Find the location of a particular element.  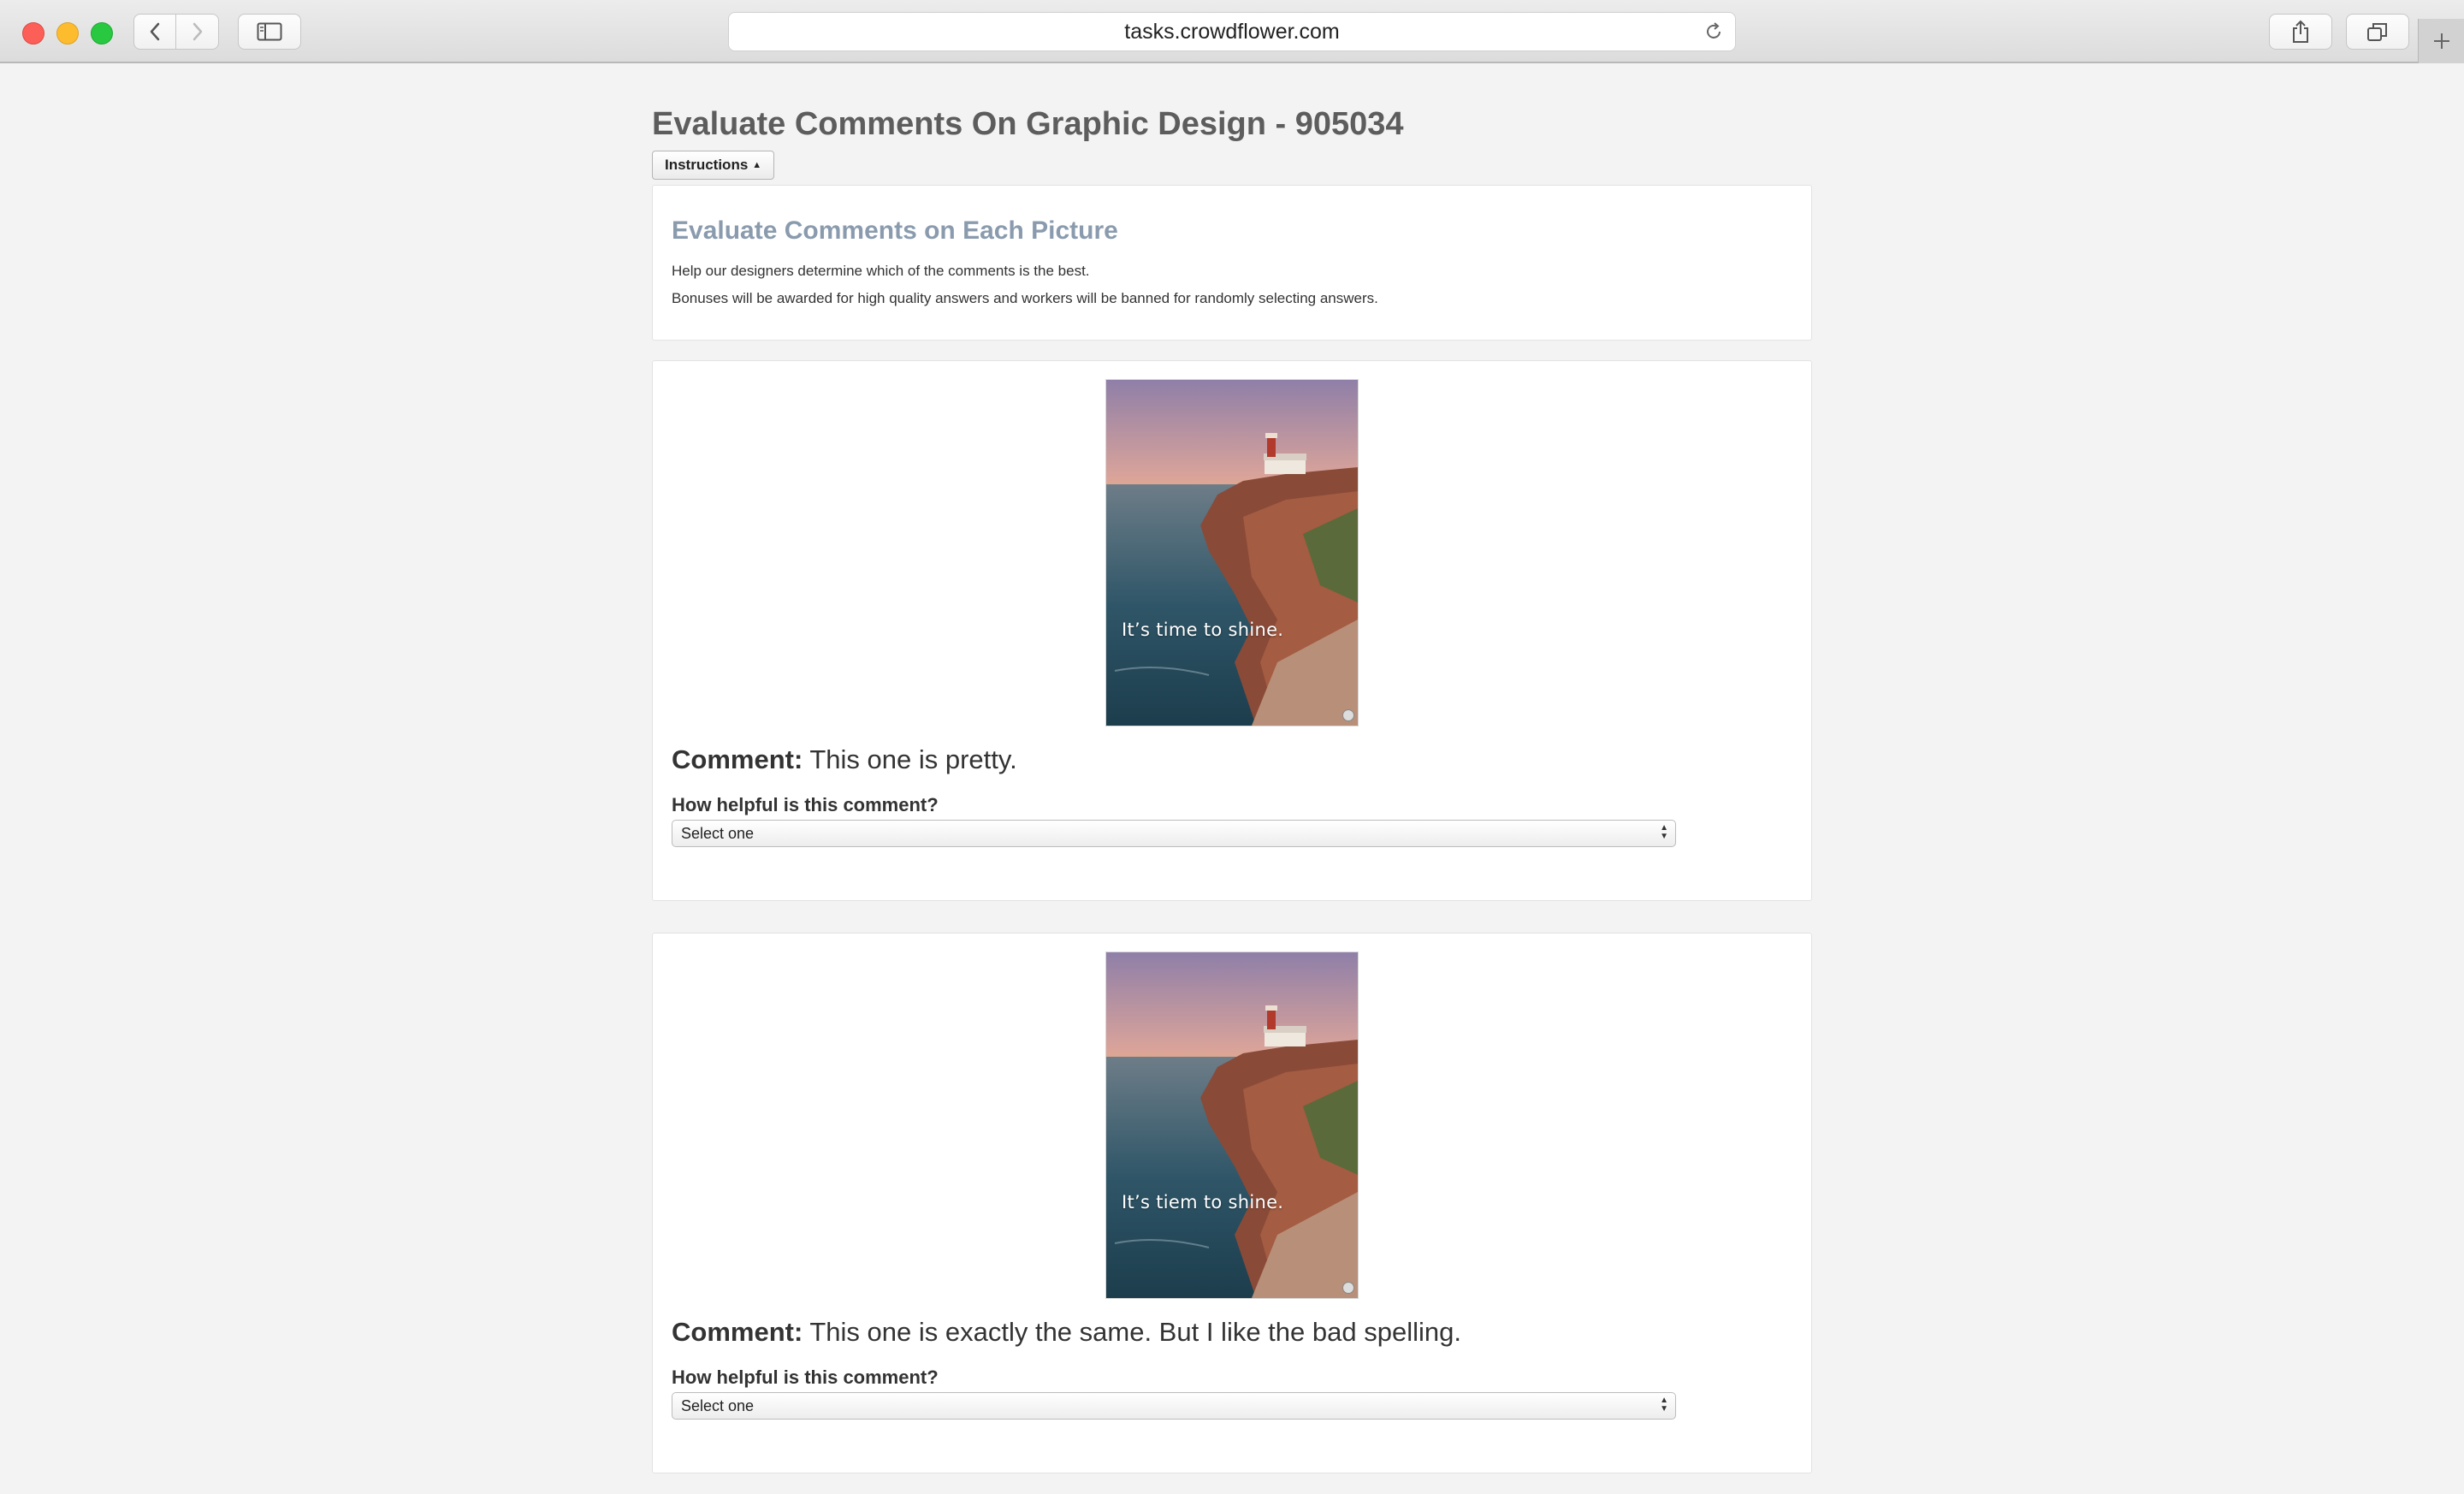

chevron-right-icon is located at coordinates (197, 31).